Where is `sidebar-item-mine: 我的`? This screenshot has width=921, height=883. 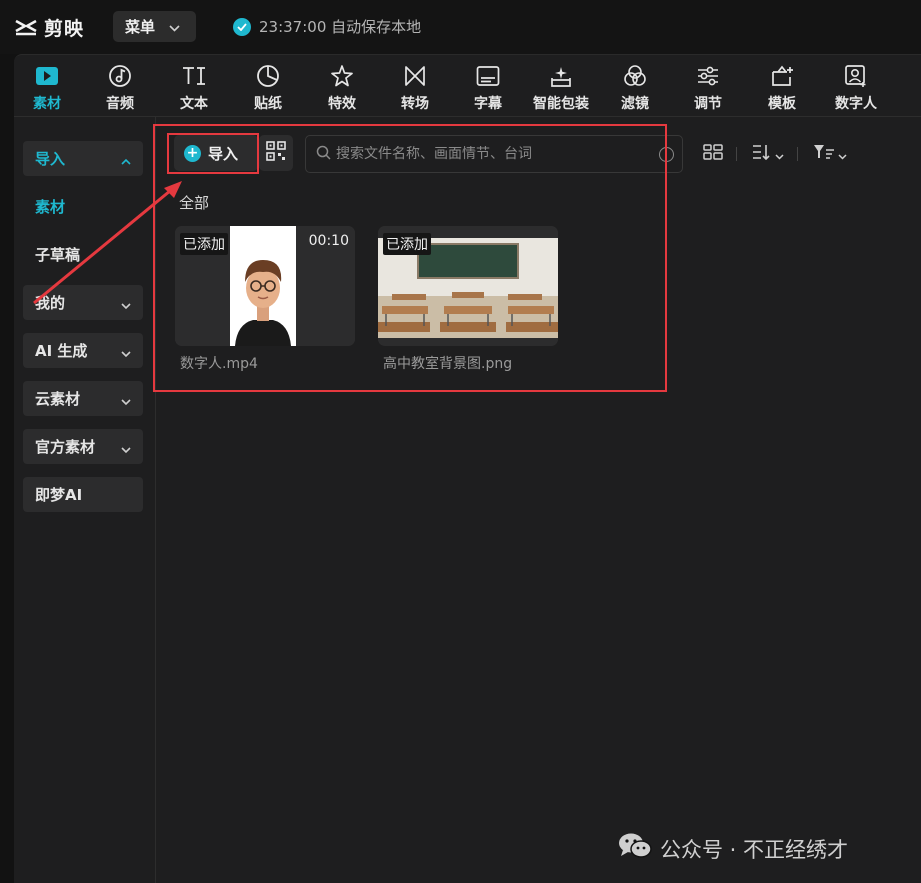
sidebar-item-mine: 我的 is located at coordinates (83, 302).